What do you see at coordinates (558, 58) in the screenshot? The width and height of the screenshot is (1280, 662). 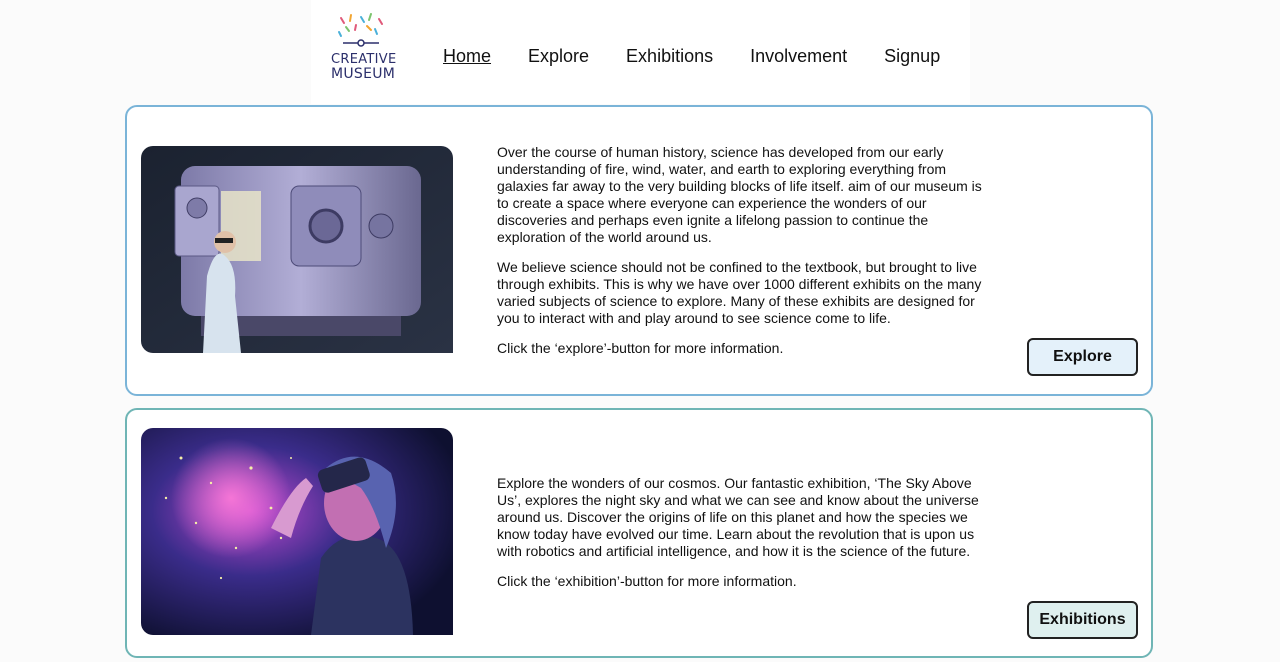 I see `nav-explore: Explore` at bounding box center [558, 58].